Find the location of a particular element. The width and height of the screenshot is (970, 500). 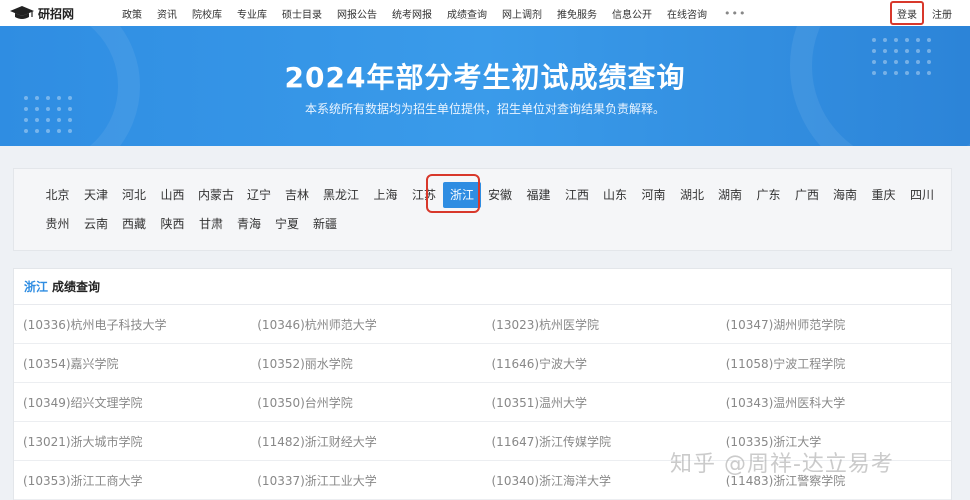

province-xinjiang: 新疆 is located at coordinates (325, 224).